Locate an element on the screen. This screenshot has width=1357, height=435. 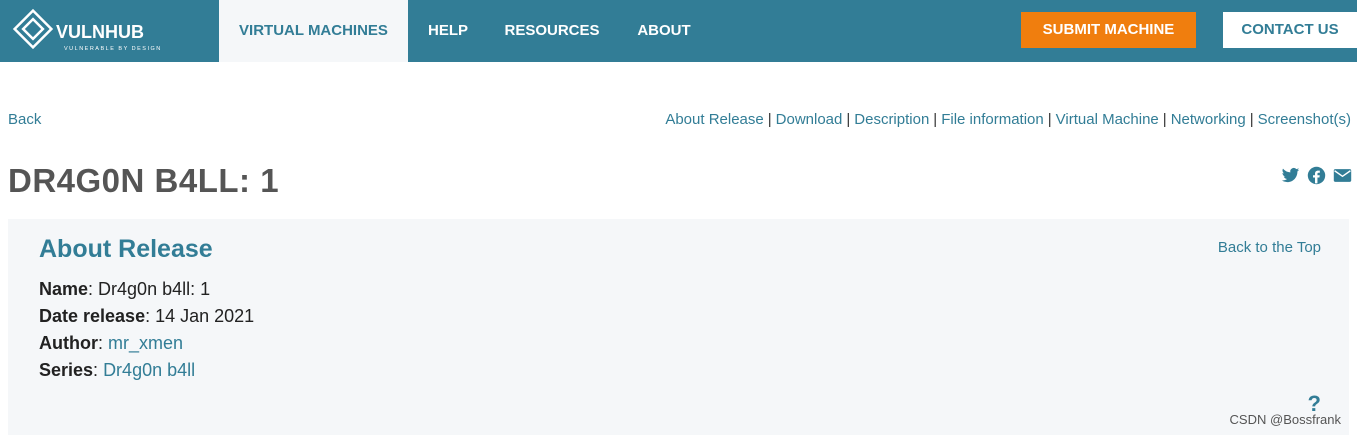
link-file-information: File information is located at coordinates (992, 119).